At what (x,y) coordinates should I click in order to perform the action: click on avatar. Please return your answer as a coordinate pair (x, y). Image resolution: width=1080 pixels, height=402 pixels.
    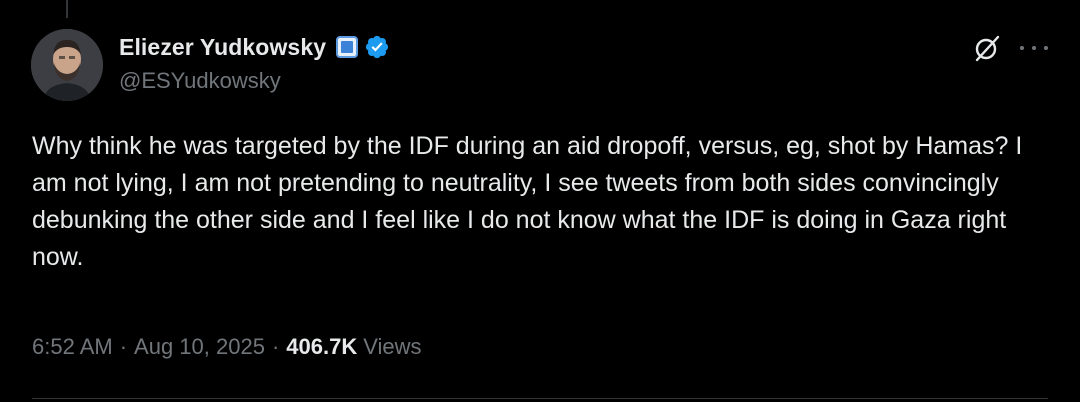
    Looking at the image, I should click on (67, 65).